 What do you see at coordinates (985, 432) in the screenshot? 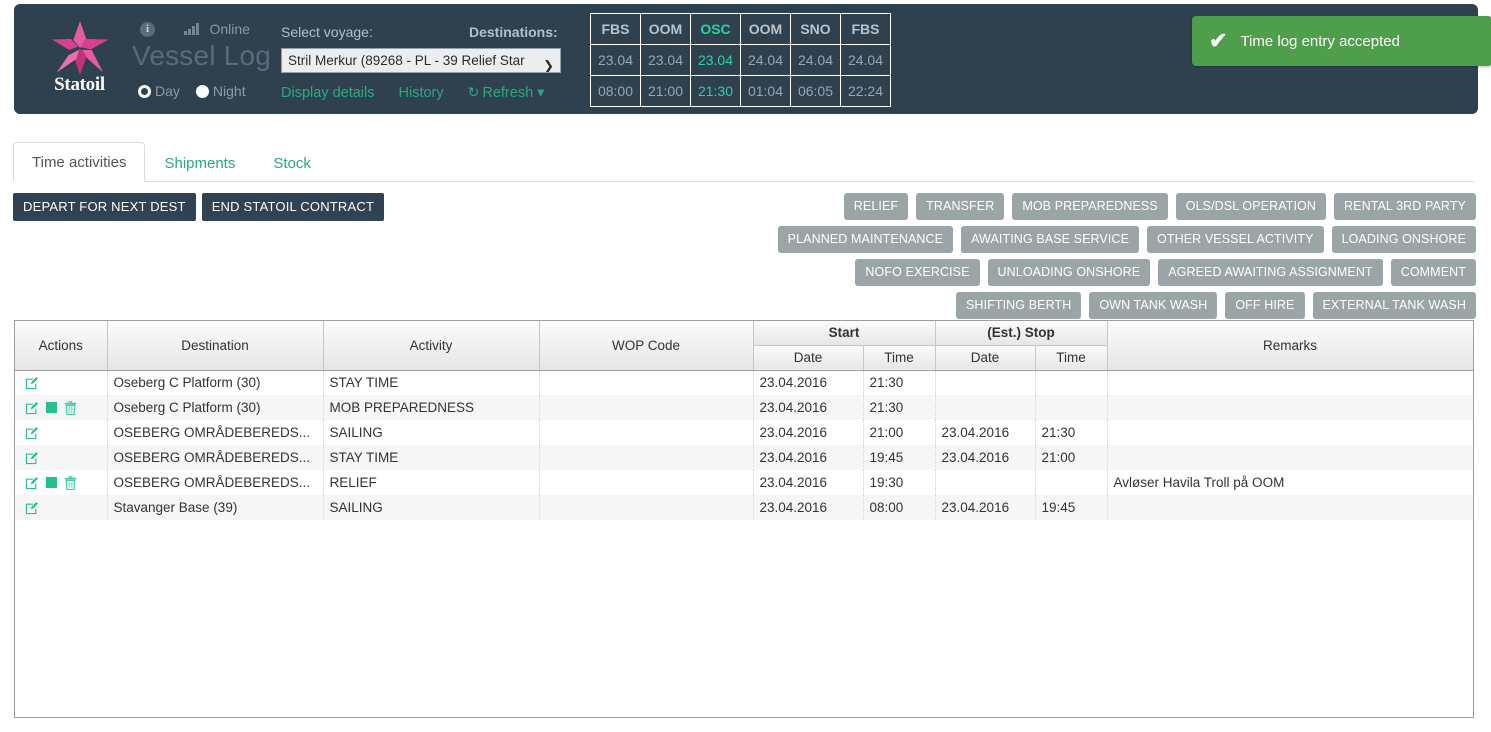
I see `cell-stop-date: 23.04.2016` at bounding box center [985, 432].